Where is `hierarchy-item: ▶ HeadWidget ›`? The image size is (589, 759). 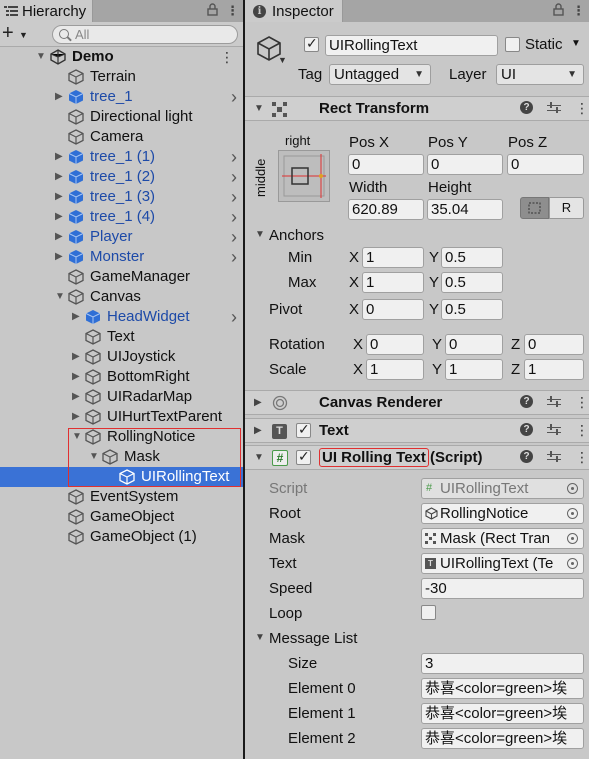
hierarchy-item: ▶ HeadWidget › is located at coordinates (121, 317).